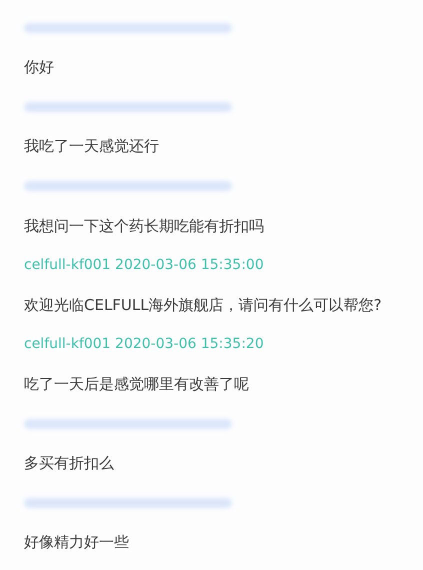 Image resolution: width=423 pixels, height=570 pixels. What do you see at coordinates (136, 384) in the screenshot?
I see `chat-message: 吃了一天后是感觉哪里有改善了呢` at bounding box center [136, 384].